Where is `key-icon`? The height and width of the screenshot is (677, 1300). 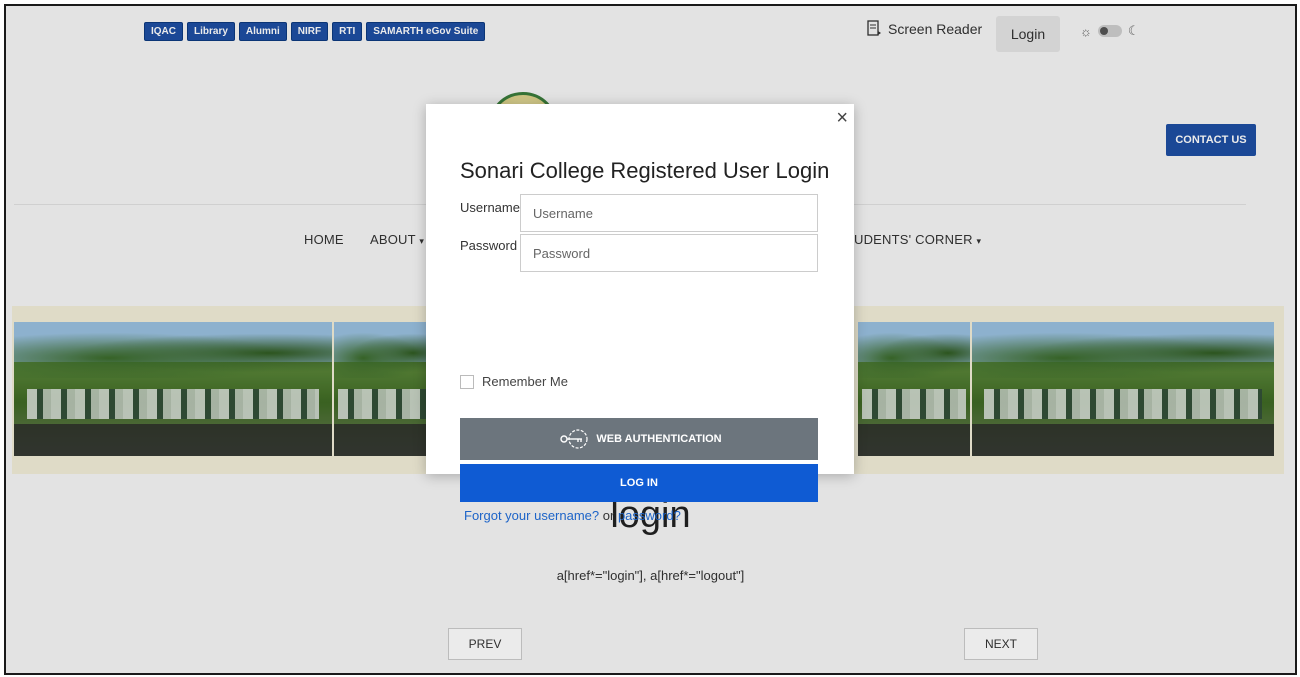 key-icon is located at coordinates (574, 439).